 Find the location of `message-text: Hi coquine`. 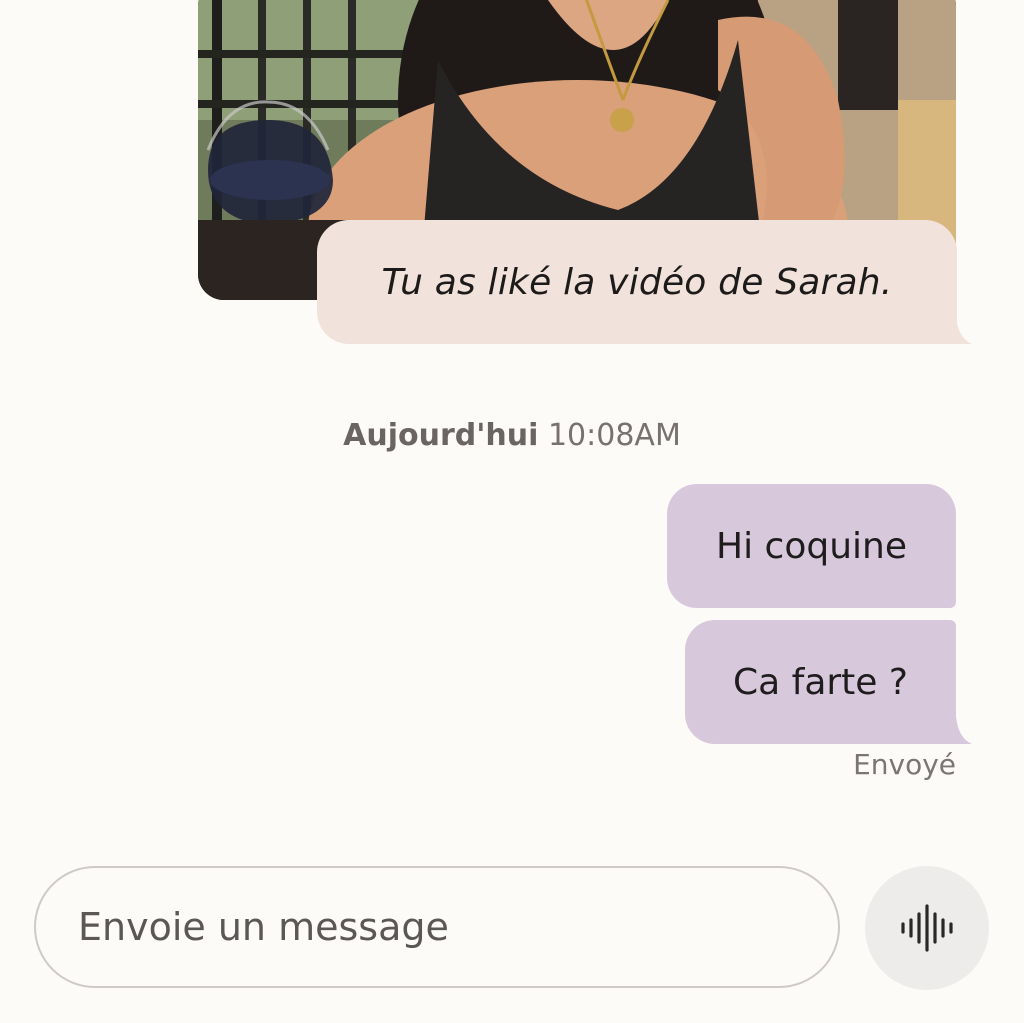

message-text: Hi coquine is located at coordinates (811, 546).